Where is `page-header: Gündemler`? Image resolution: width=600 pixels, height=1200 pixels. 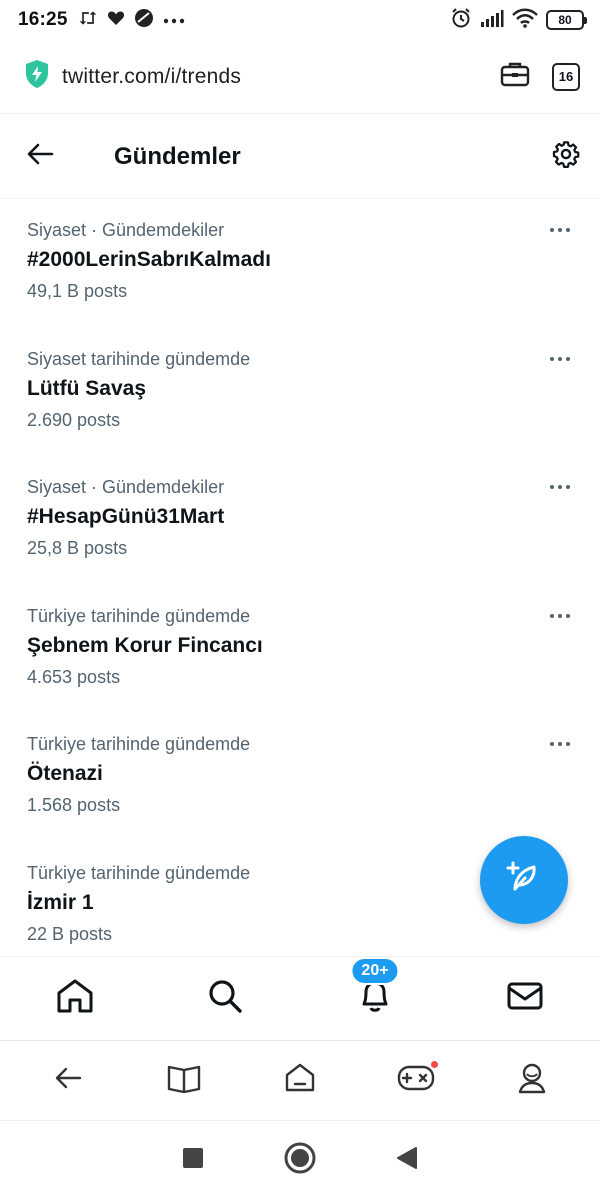 page-header: Gündemler is located at coordinates (300, 157).